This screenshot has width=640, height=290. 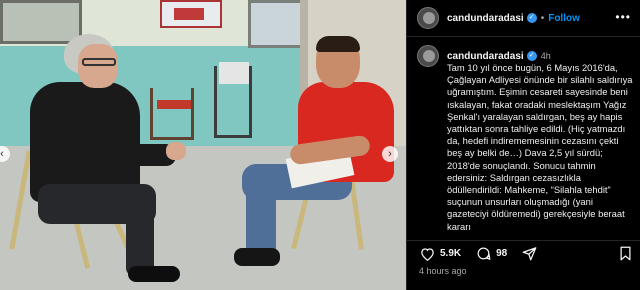 I want to click on next-photo-button: ›, so click(x=390, y=154).